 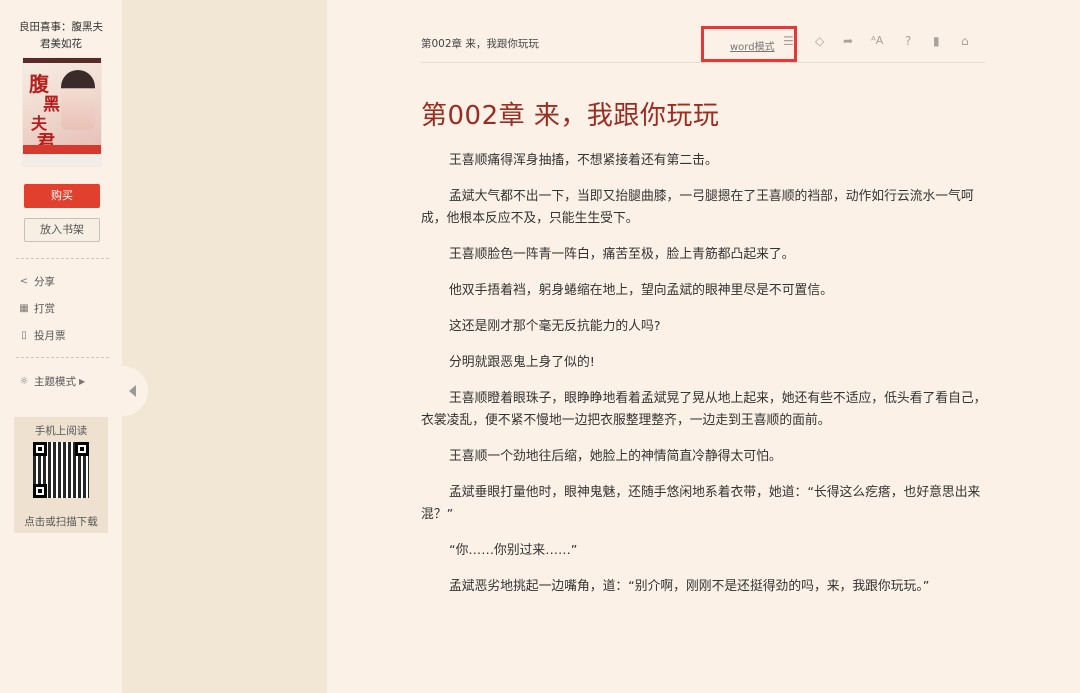 I want to click on font-size-icon: ᴬA, so click(x=877, y=41).